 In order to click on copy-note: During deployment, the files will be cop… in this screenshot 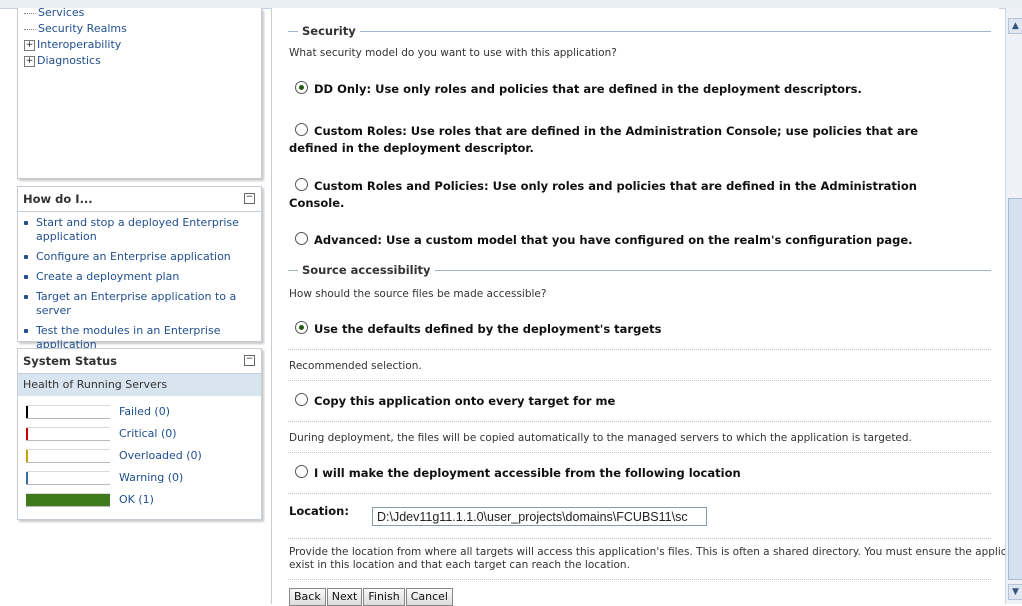, I will do `click(600, 438)`.